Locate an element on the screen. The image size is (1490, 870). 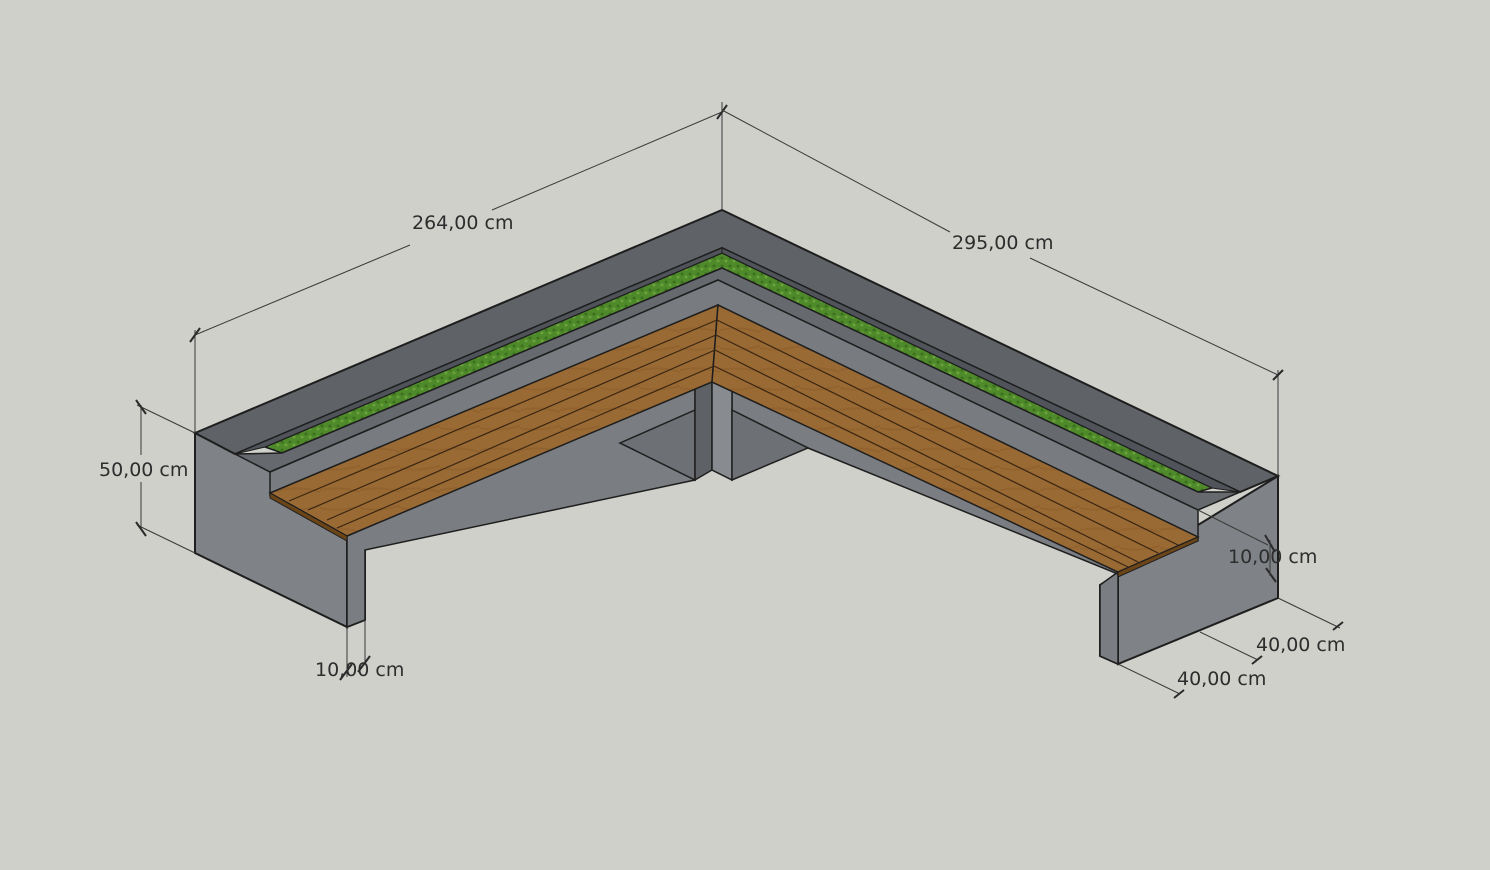
label-height: 50,00 cm is located at coordinates (143, 470).